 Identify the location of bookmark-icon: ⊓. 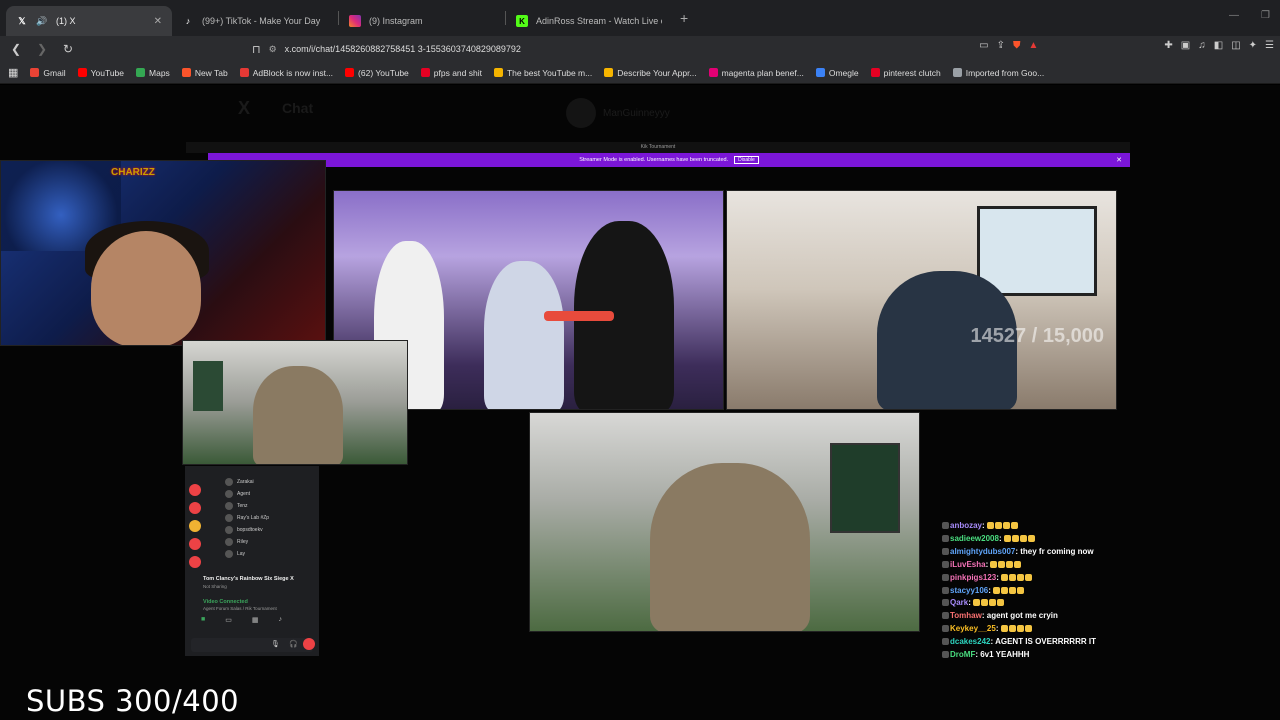
(256, 49).